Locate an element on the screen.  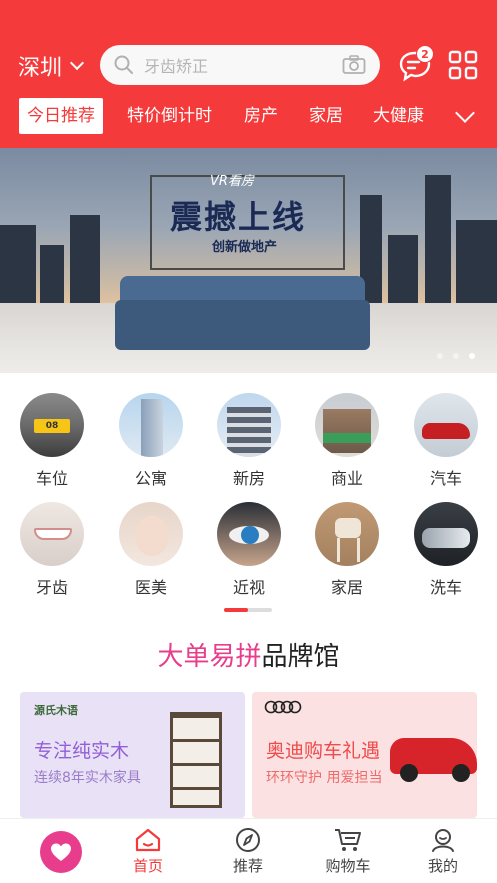
new-house-photo-icon is located at coordinates (249, 425).